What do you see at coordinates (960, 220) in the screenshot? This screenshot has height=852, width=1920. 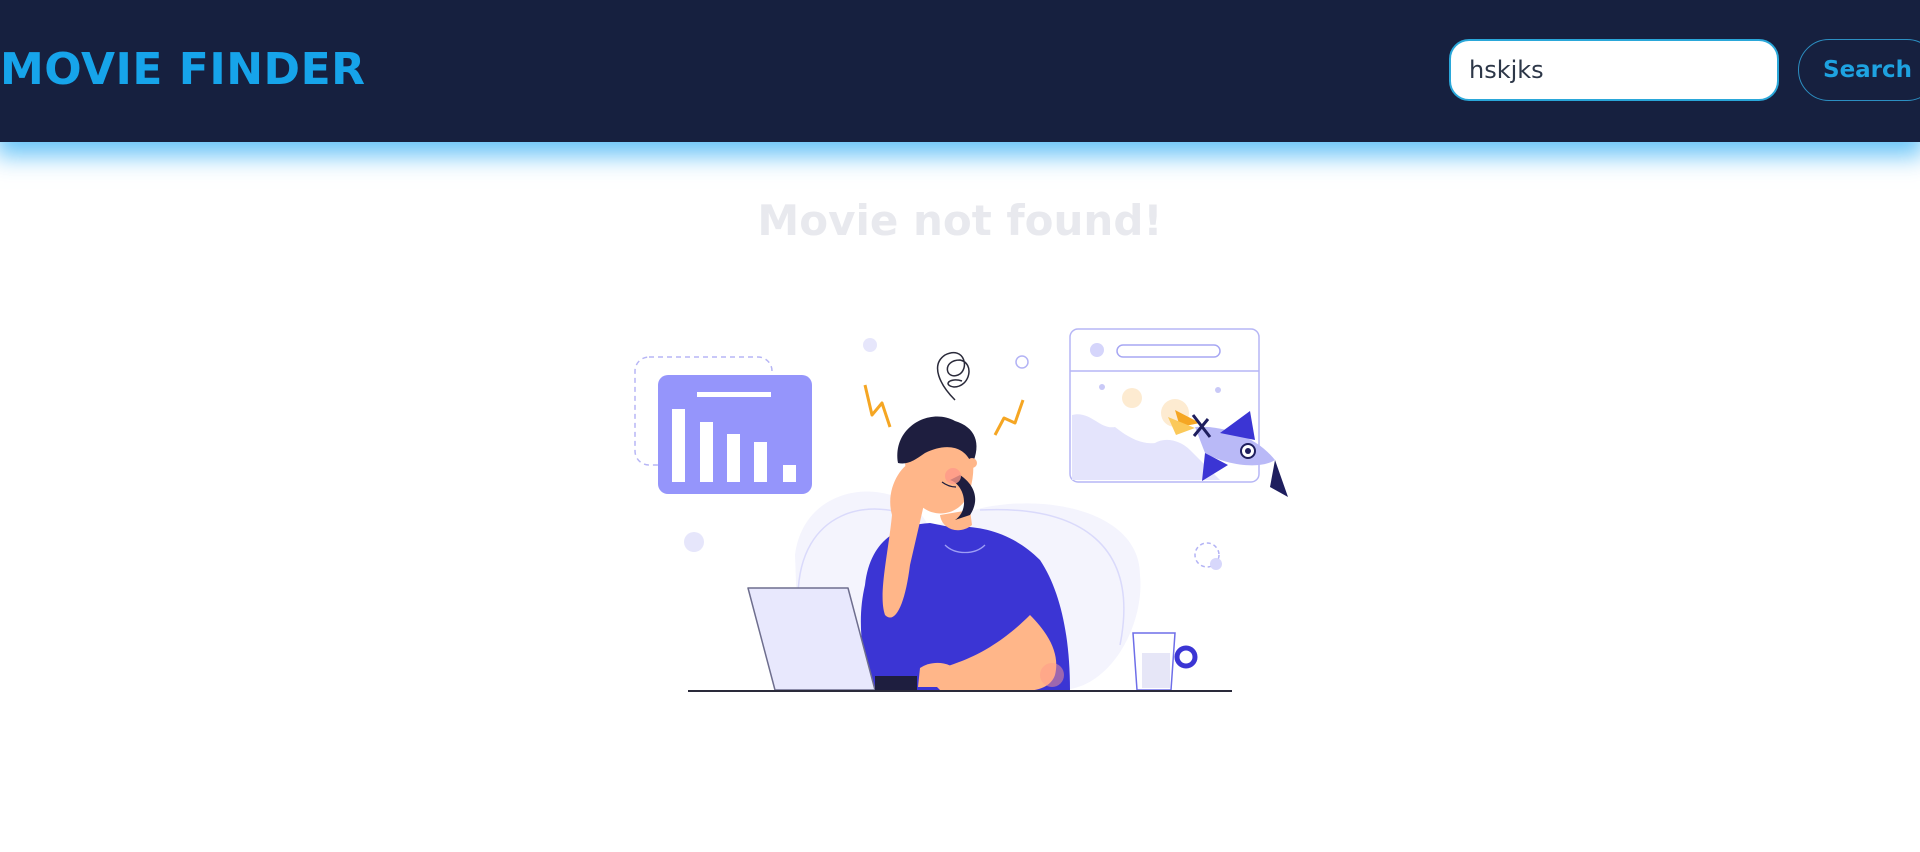 I see `not-found-message: Movie not found!` at bounding box center [960, 220].